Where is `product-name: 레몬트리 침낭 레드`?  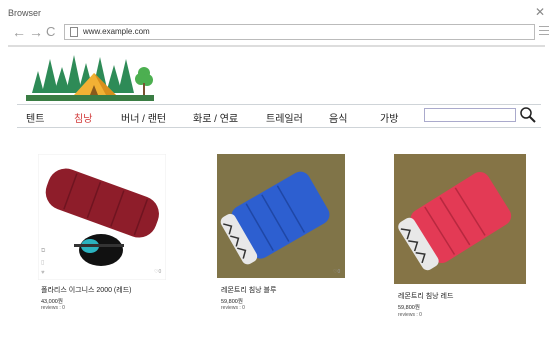 product-name: 레몬트리 침낭 레드 is located at coordinates (425, 296).